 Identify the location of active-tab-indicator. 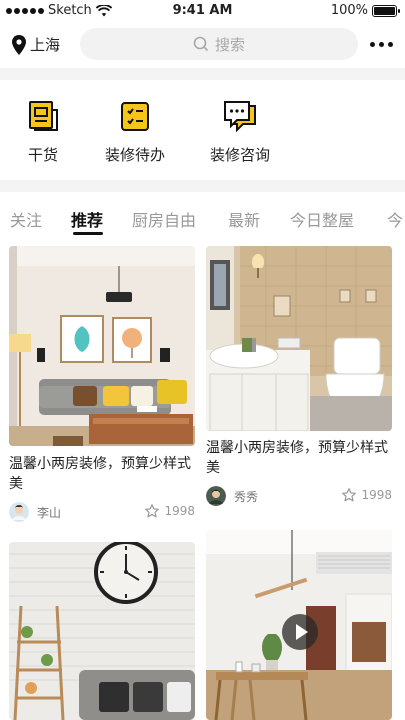
(88, 233).